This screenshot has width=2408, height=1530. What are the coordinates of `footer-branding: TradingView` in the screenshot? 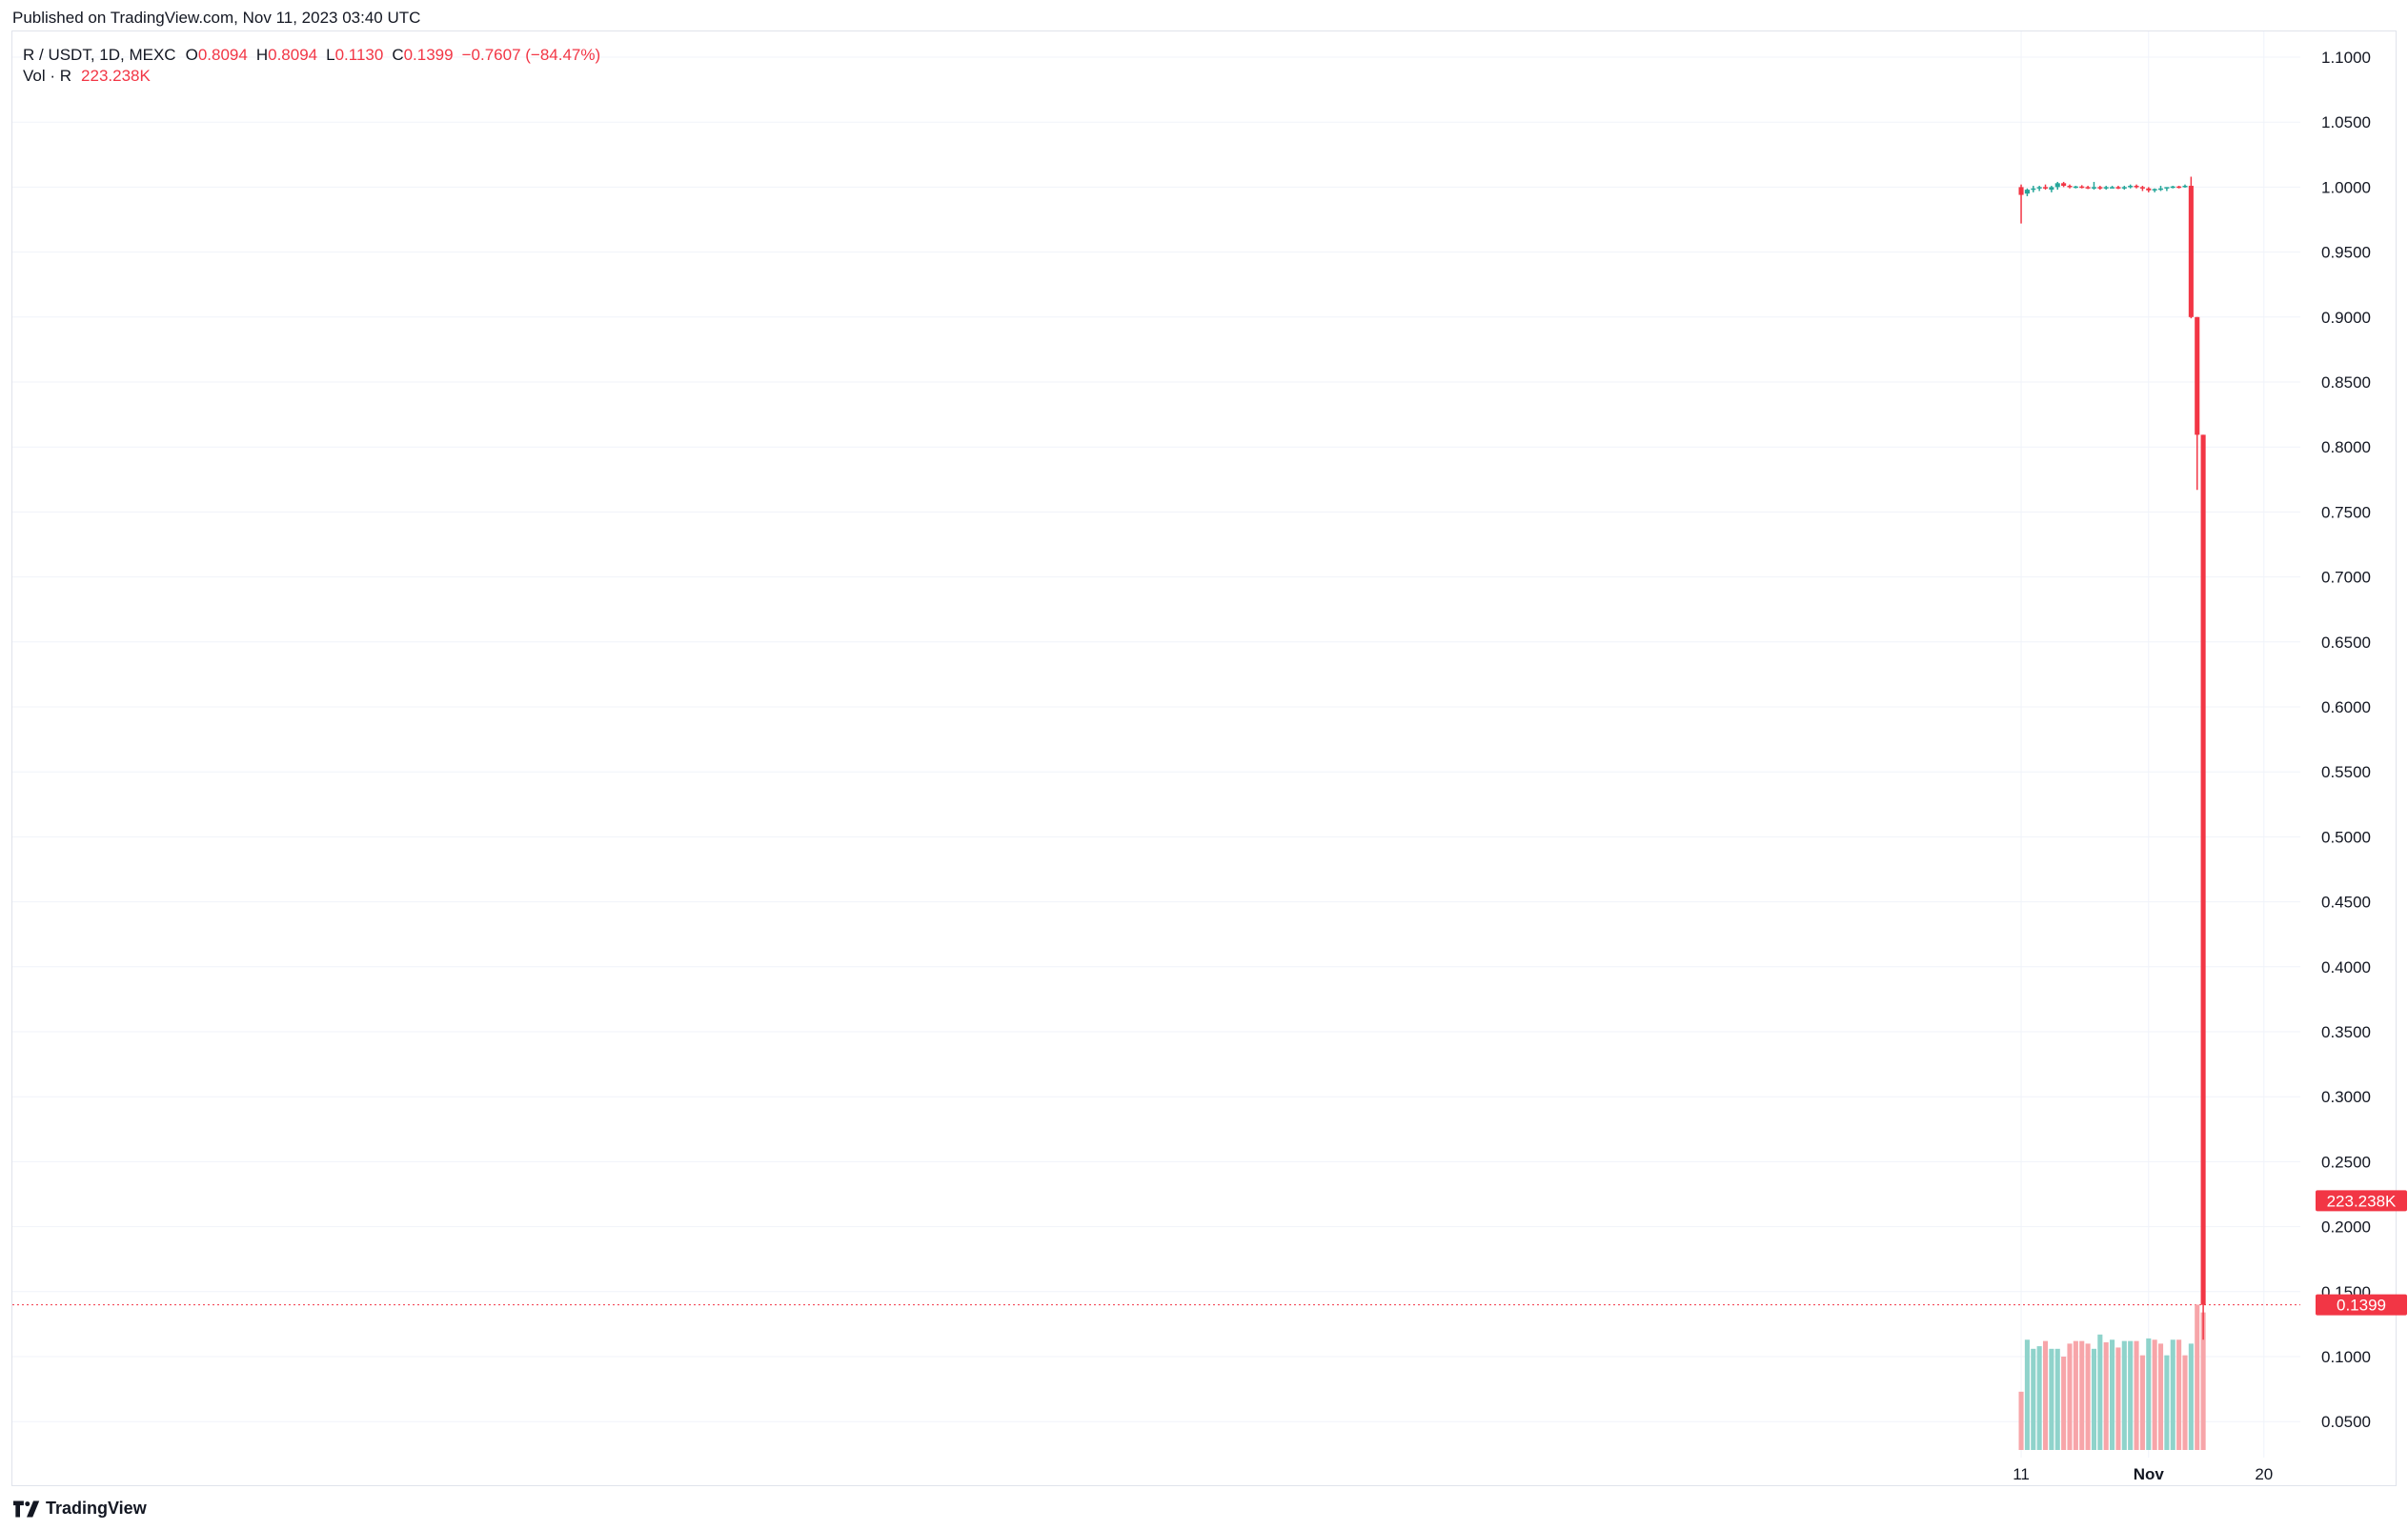 It's located at (80, 1509).